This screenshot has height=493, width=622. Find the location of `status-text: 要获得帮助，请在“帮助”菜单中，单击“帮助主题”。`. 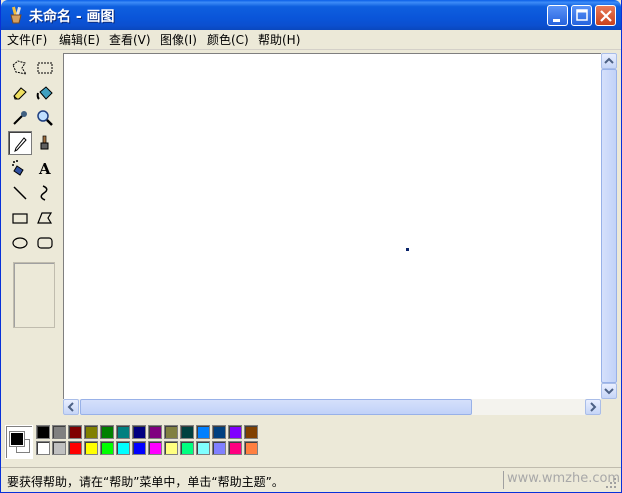

status-text: 要获得帮助，请在“帮助”菜单中，单击“帮助主题”。 is located at coordinates (145, 482).